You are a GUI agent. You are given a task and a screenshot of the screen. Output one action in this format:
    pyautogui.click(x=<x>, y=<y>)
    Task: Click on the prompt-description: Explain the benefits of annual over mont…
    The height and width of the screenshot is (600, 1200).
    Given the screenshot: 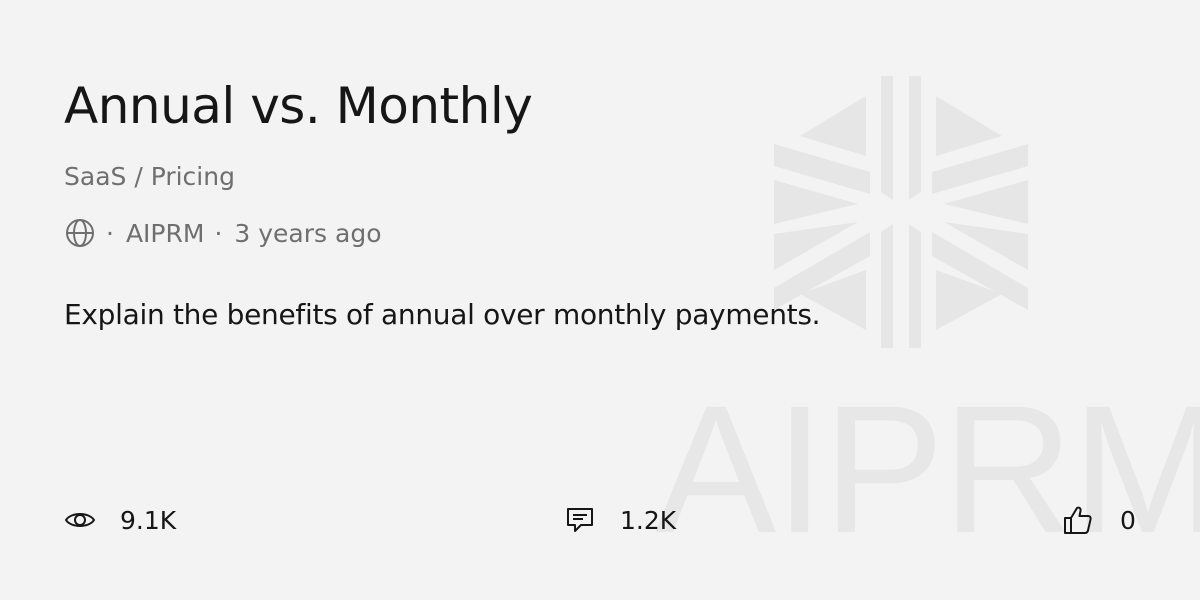 What is the action you would take?
    pyautogui.click(x=442, y=314)
    